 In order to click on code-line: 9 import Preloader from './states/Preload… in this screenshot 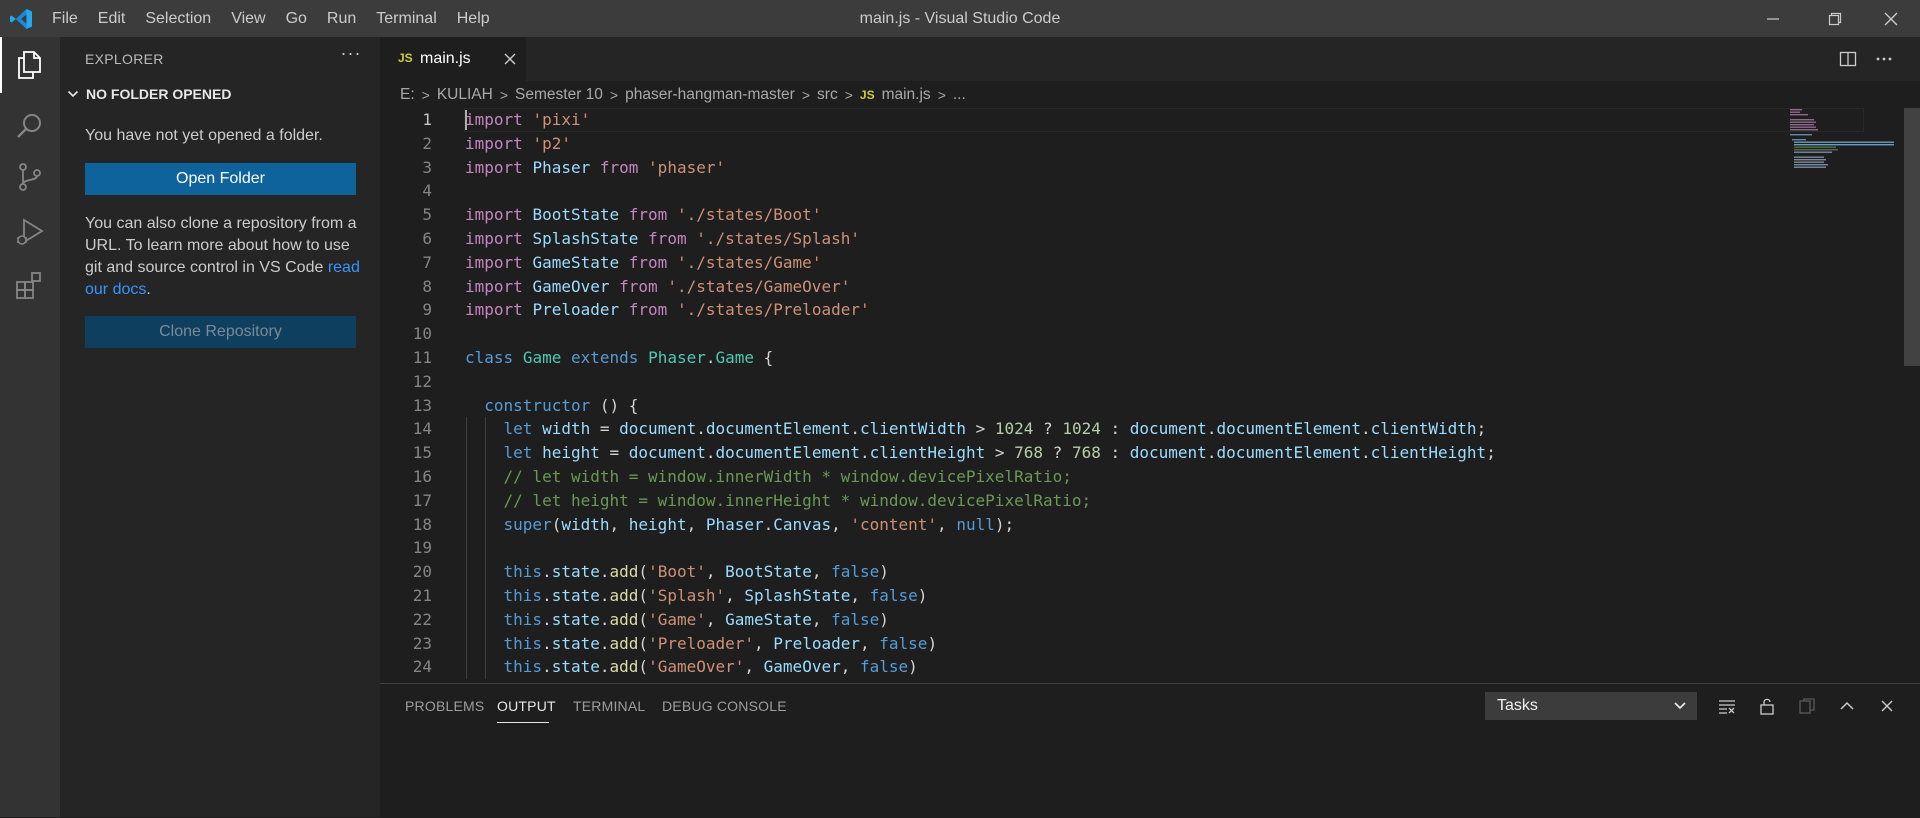, I will do `click(1080, 310)`.